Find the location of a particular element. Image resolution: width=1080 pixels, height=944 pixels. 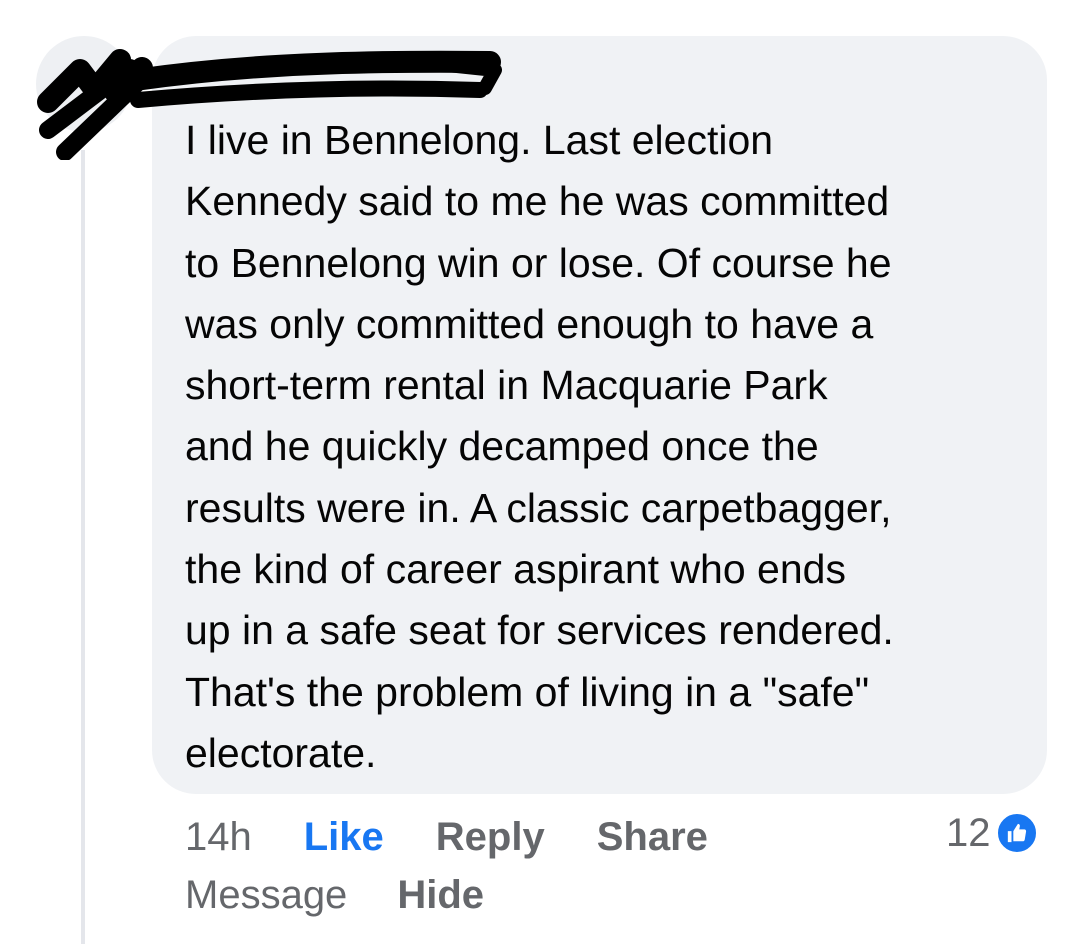

message-button: Message is located at coordinates (266, 895).